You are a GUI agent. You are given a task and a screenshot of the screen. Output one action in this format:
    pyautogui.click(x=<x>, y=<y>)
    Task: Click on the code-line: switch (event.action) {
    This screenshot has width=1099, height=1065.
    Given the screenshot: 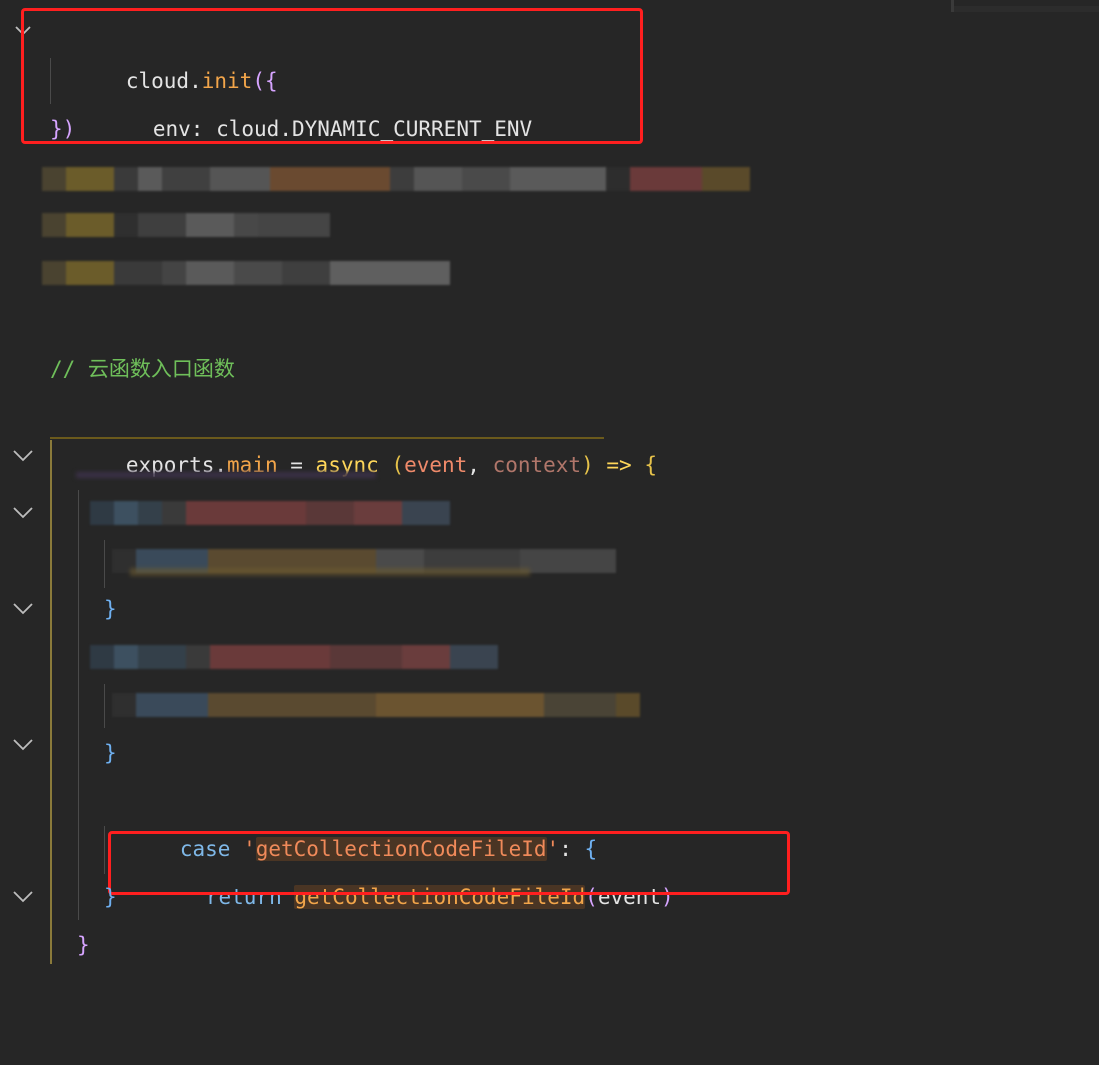 What is the action you would take?
    pyautogui.click(x=549, y=456)
    